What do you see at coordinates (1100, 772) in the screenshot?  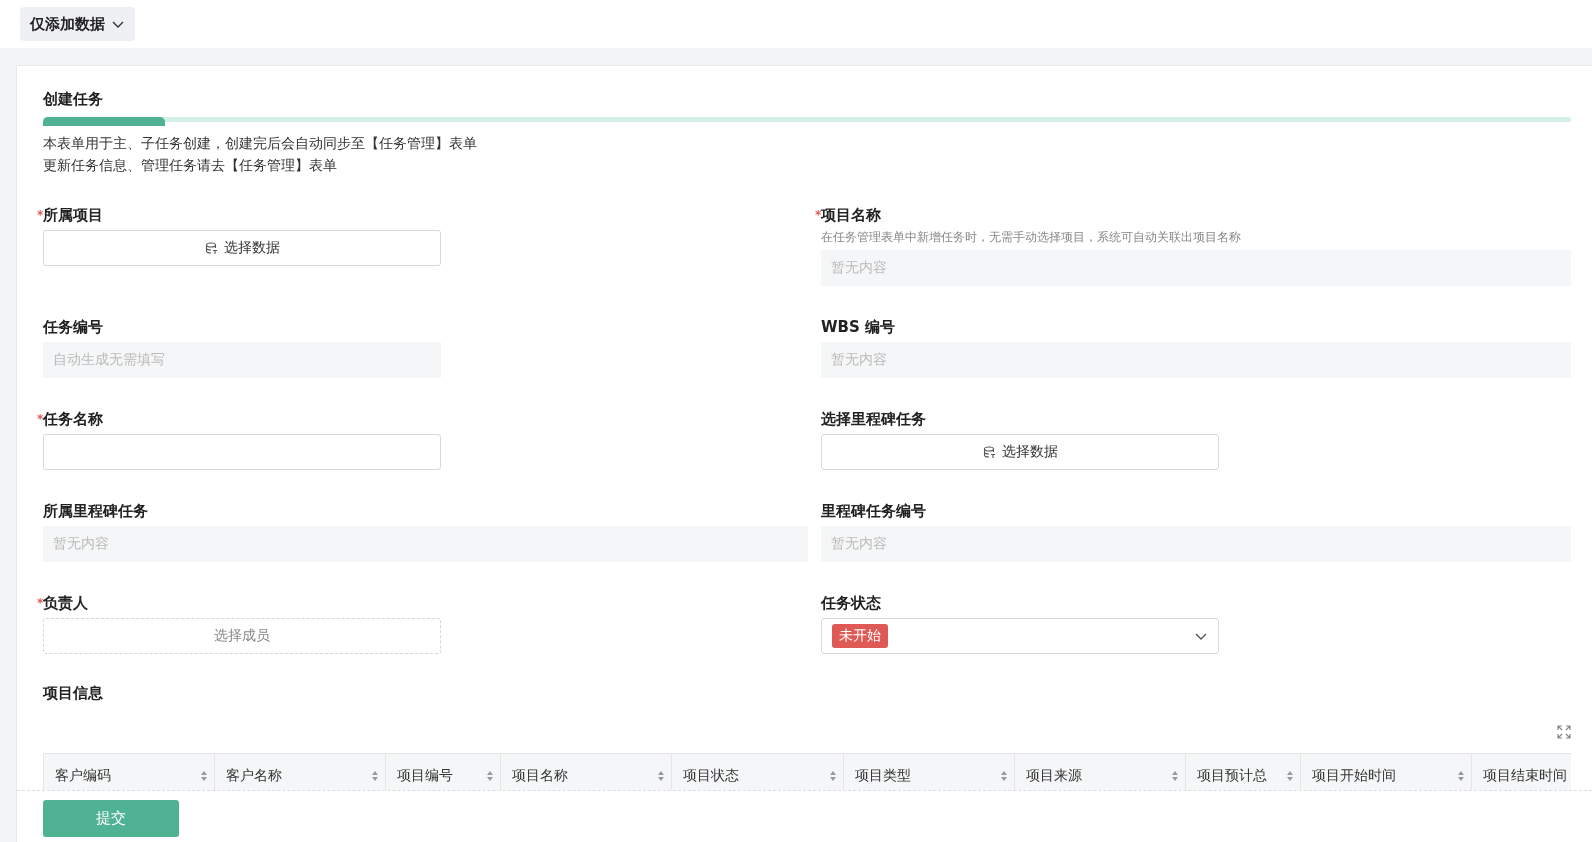 I see `column-header: 项目来源` at bounding box center [1100, 772].